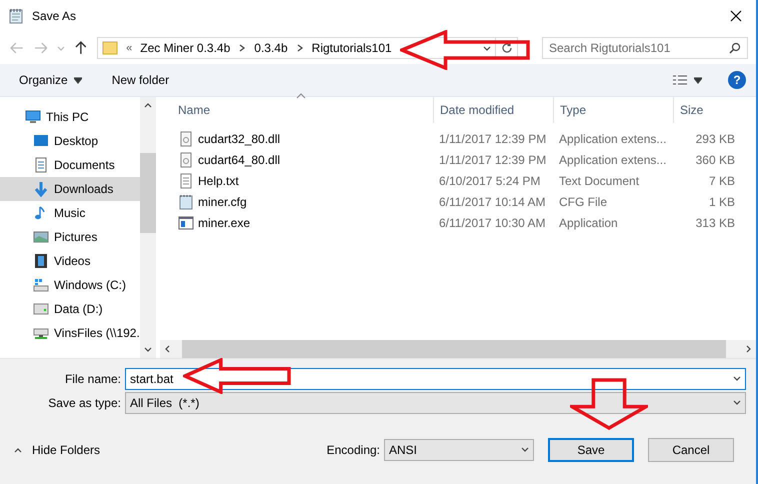 Image resolution: width=758 pixels, height=484 pixels. I want to click on scroll-down-icon, so click(148, 350).